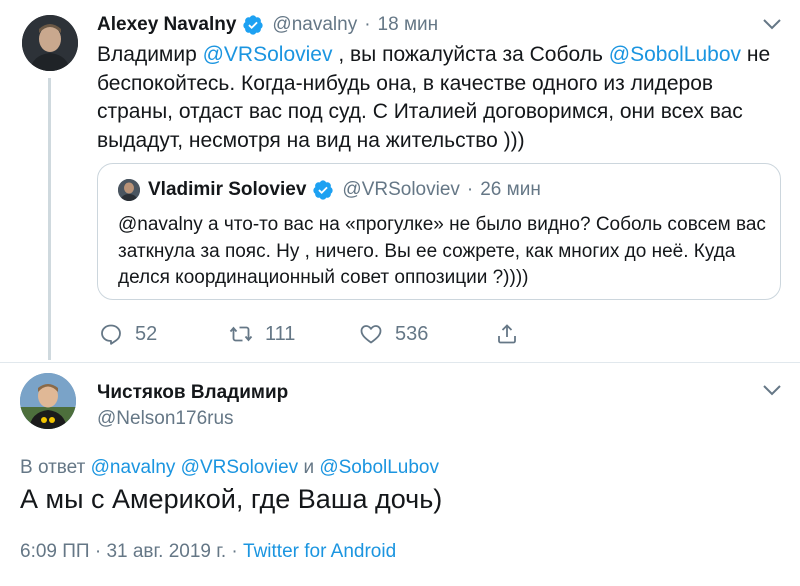 This screenshot has height=586, width=800. What do you see at coordinates (150, 54) in the screenshot?
I see `text-segment: Владимир` at bounding box center [150, 54].